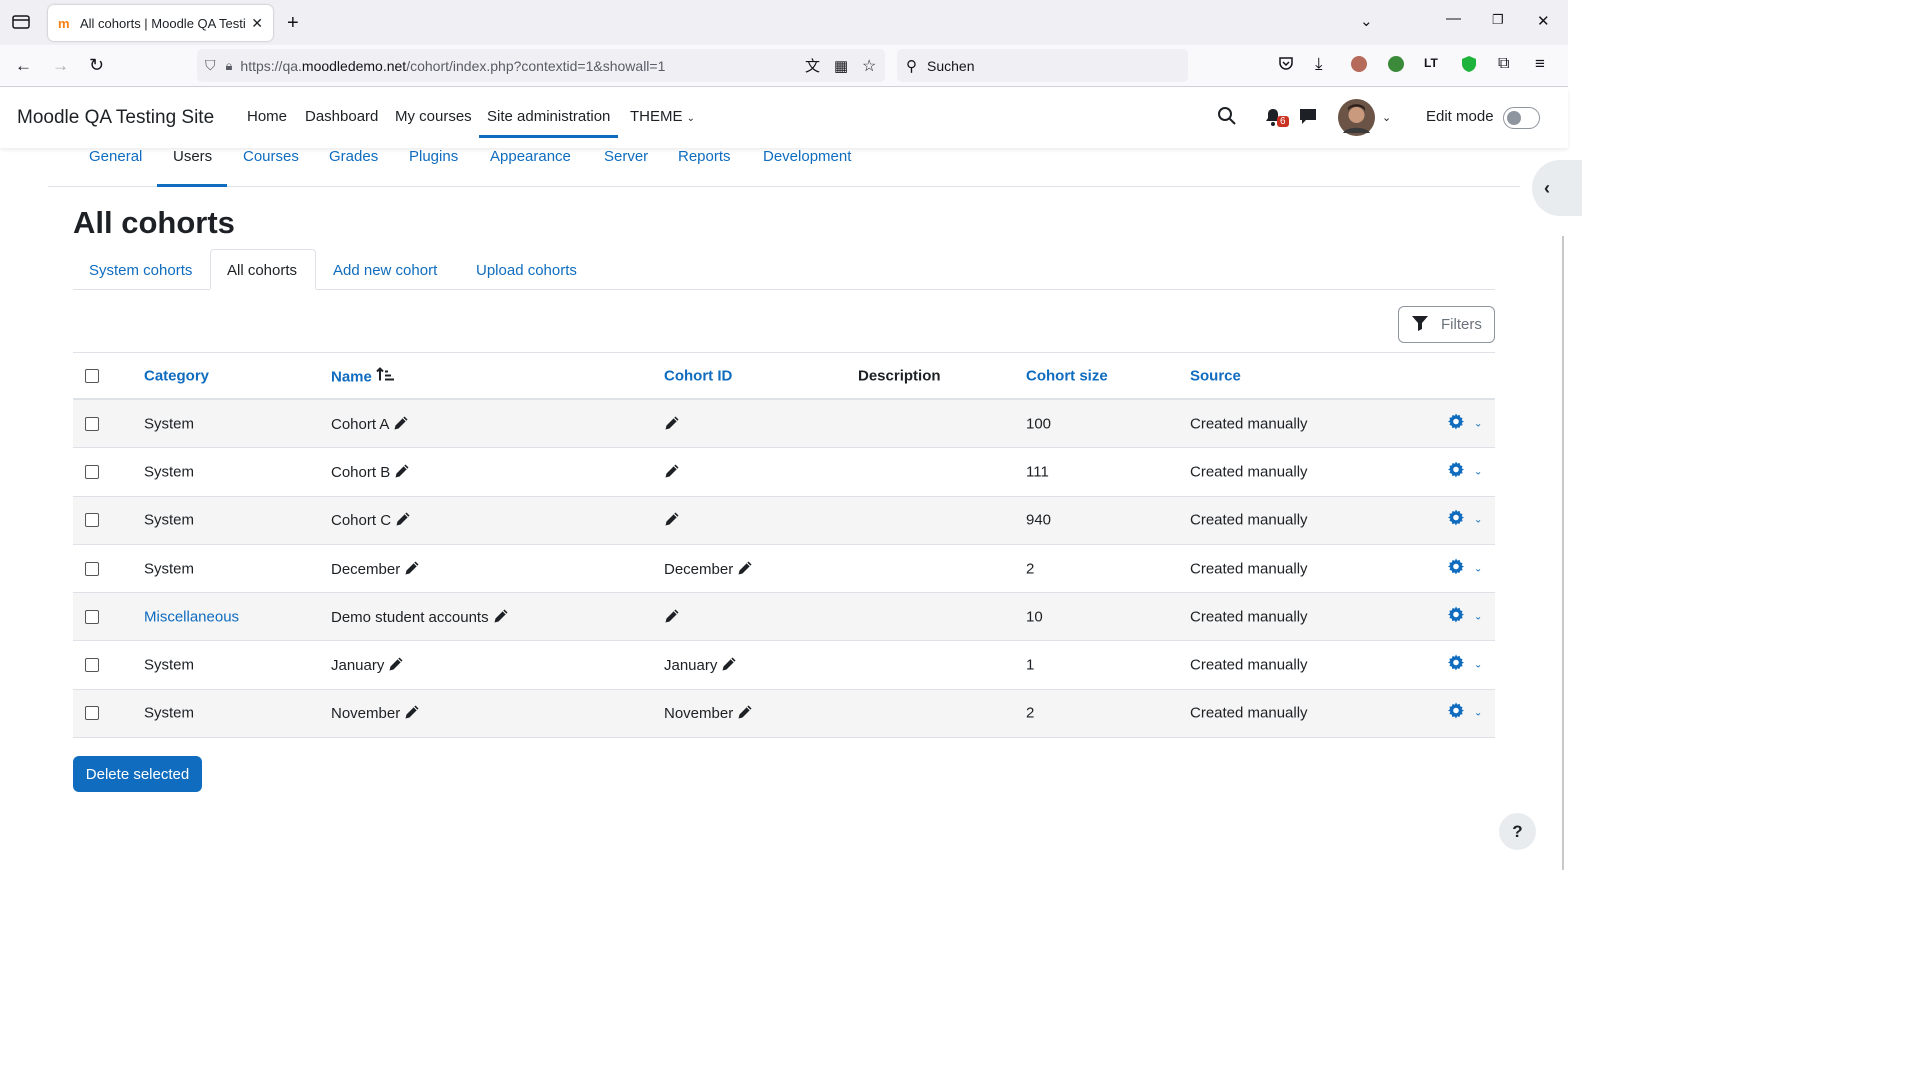 The image size is (1920, 1080). What do you see at coordinates (1540, 64) in the screenshot?
I see `menu-icon: ≡` at bounding box center [1540, 64].